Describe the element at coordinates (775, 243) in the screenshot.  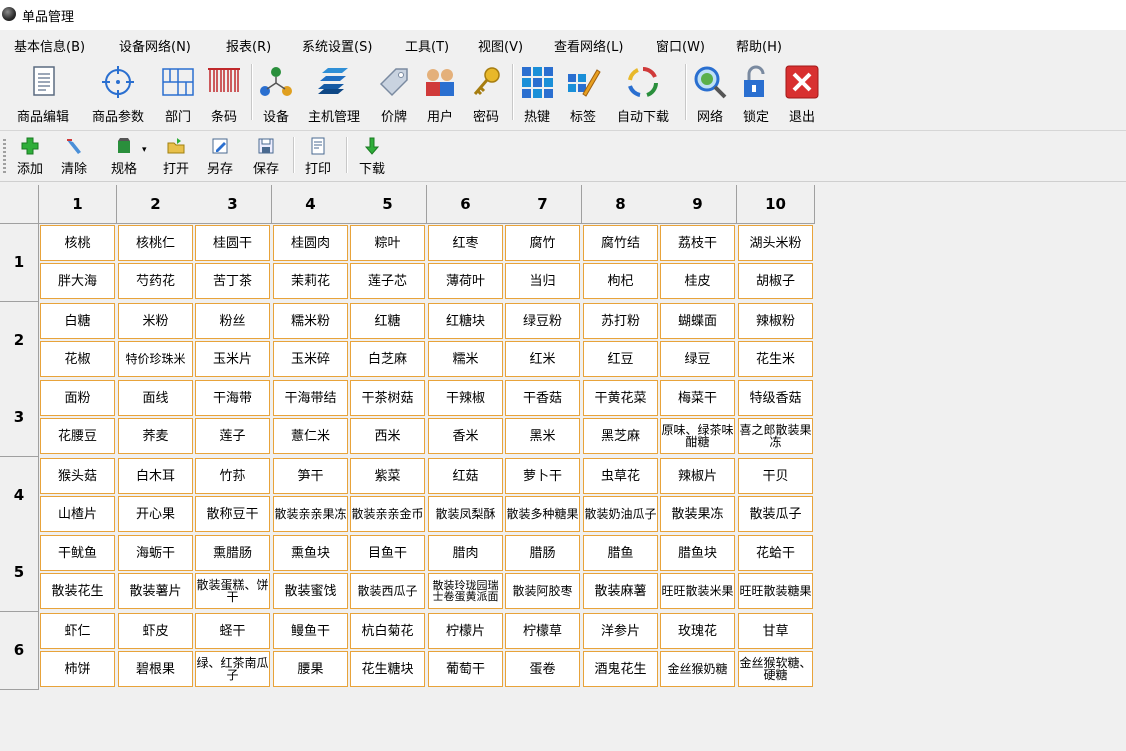
I see `product-cell: 湖头米粉` at that location.